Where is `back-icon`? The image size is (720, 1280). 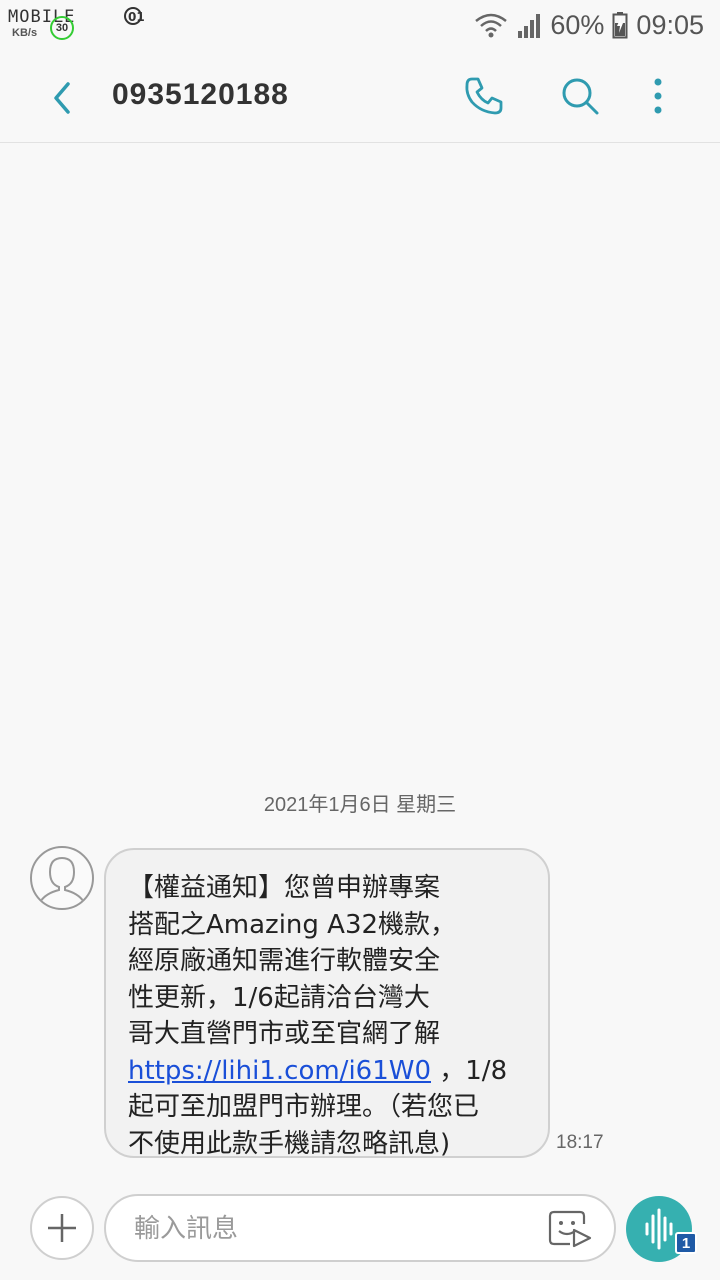 back-icon is located at coordinates (62, 98).